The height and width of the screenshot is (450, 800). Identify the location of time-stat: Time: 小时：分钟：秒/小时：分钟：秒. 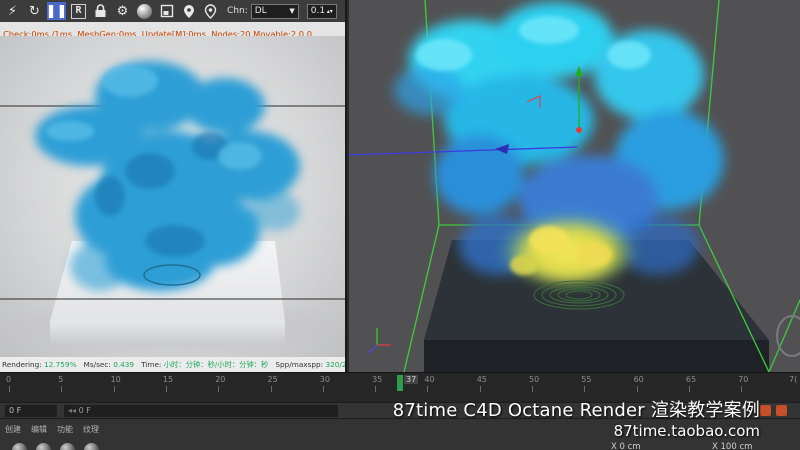
(205, 364).